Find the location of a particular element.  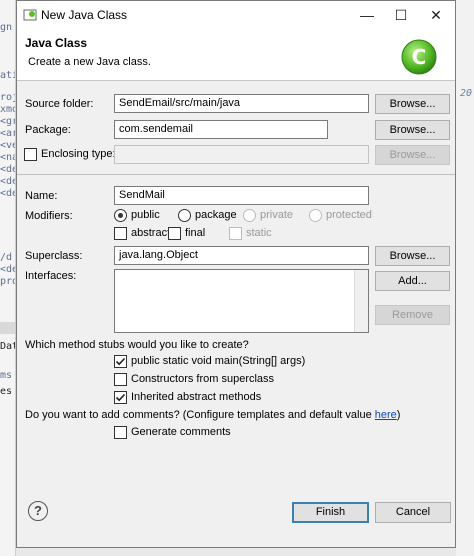

package-label: Package: is located at coordinates (48, 130).